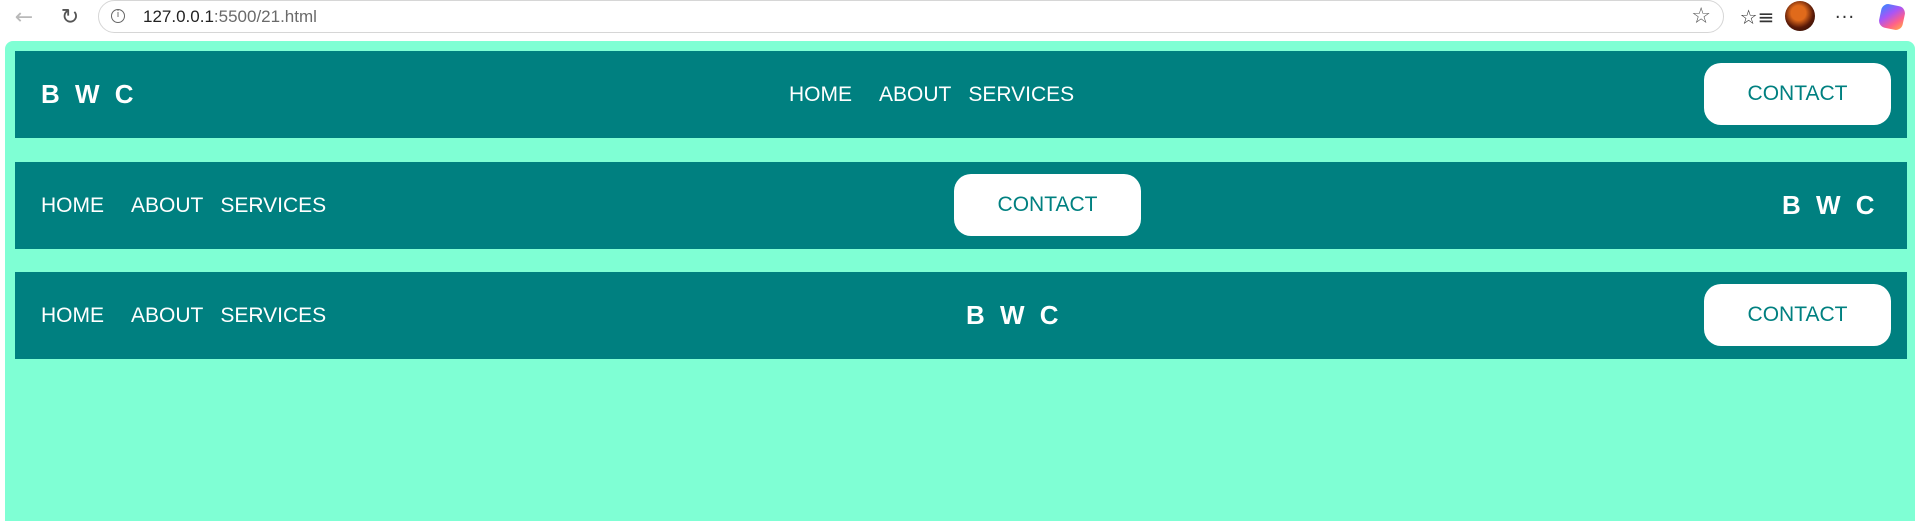 The image size is (1919, 521). What do you see at coordinates (1845, 17) in the screenshot?
I see `more-icon: ···` at bounding box center [1845, 17].